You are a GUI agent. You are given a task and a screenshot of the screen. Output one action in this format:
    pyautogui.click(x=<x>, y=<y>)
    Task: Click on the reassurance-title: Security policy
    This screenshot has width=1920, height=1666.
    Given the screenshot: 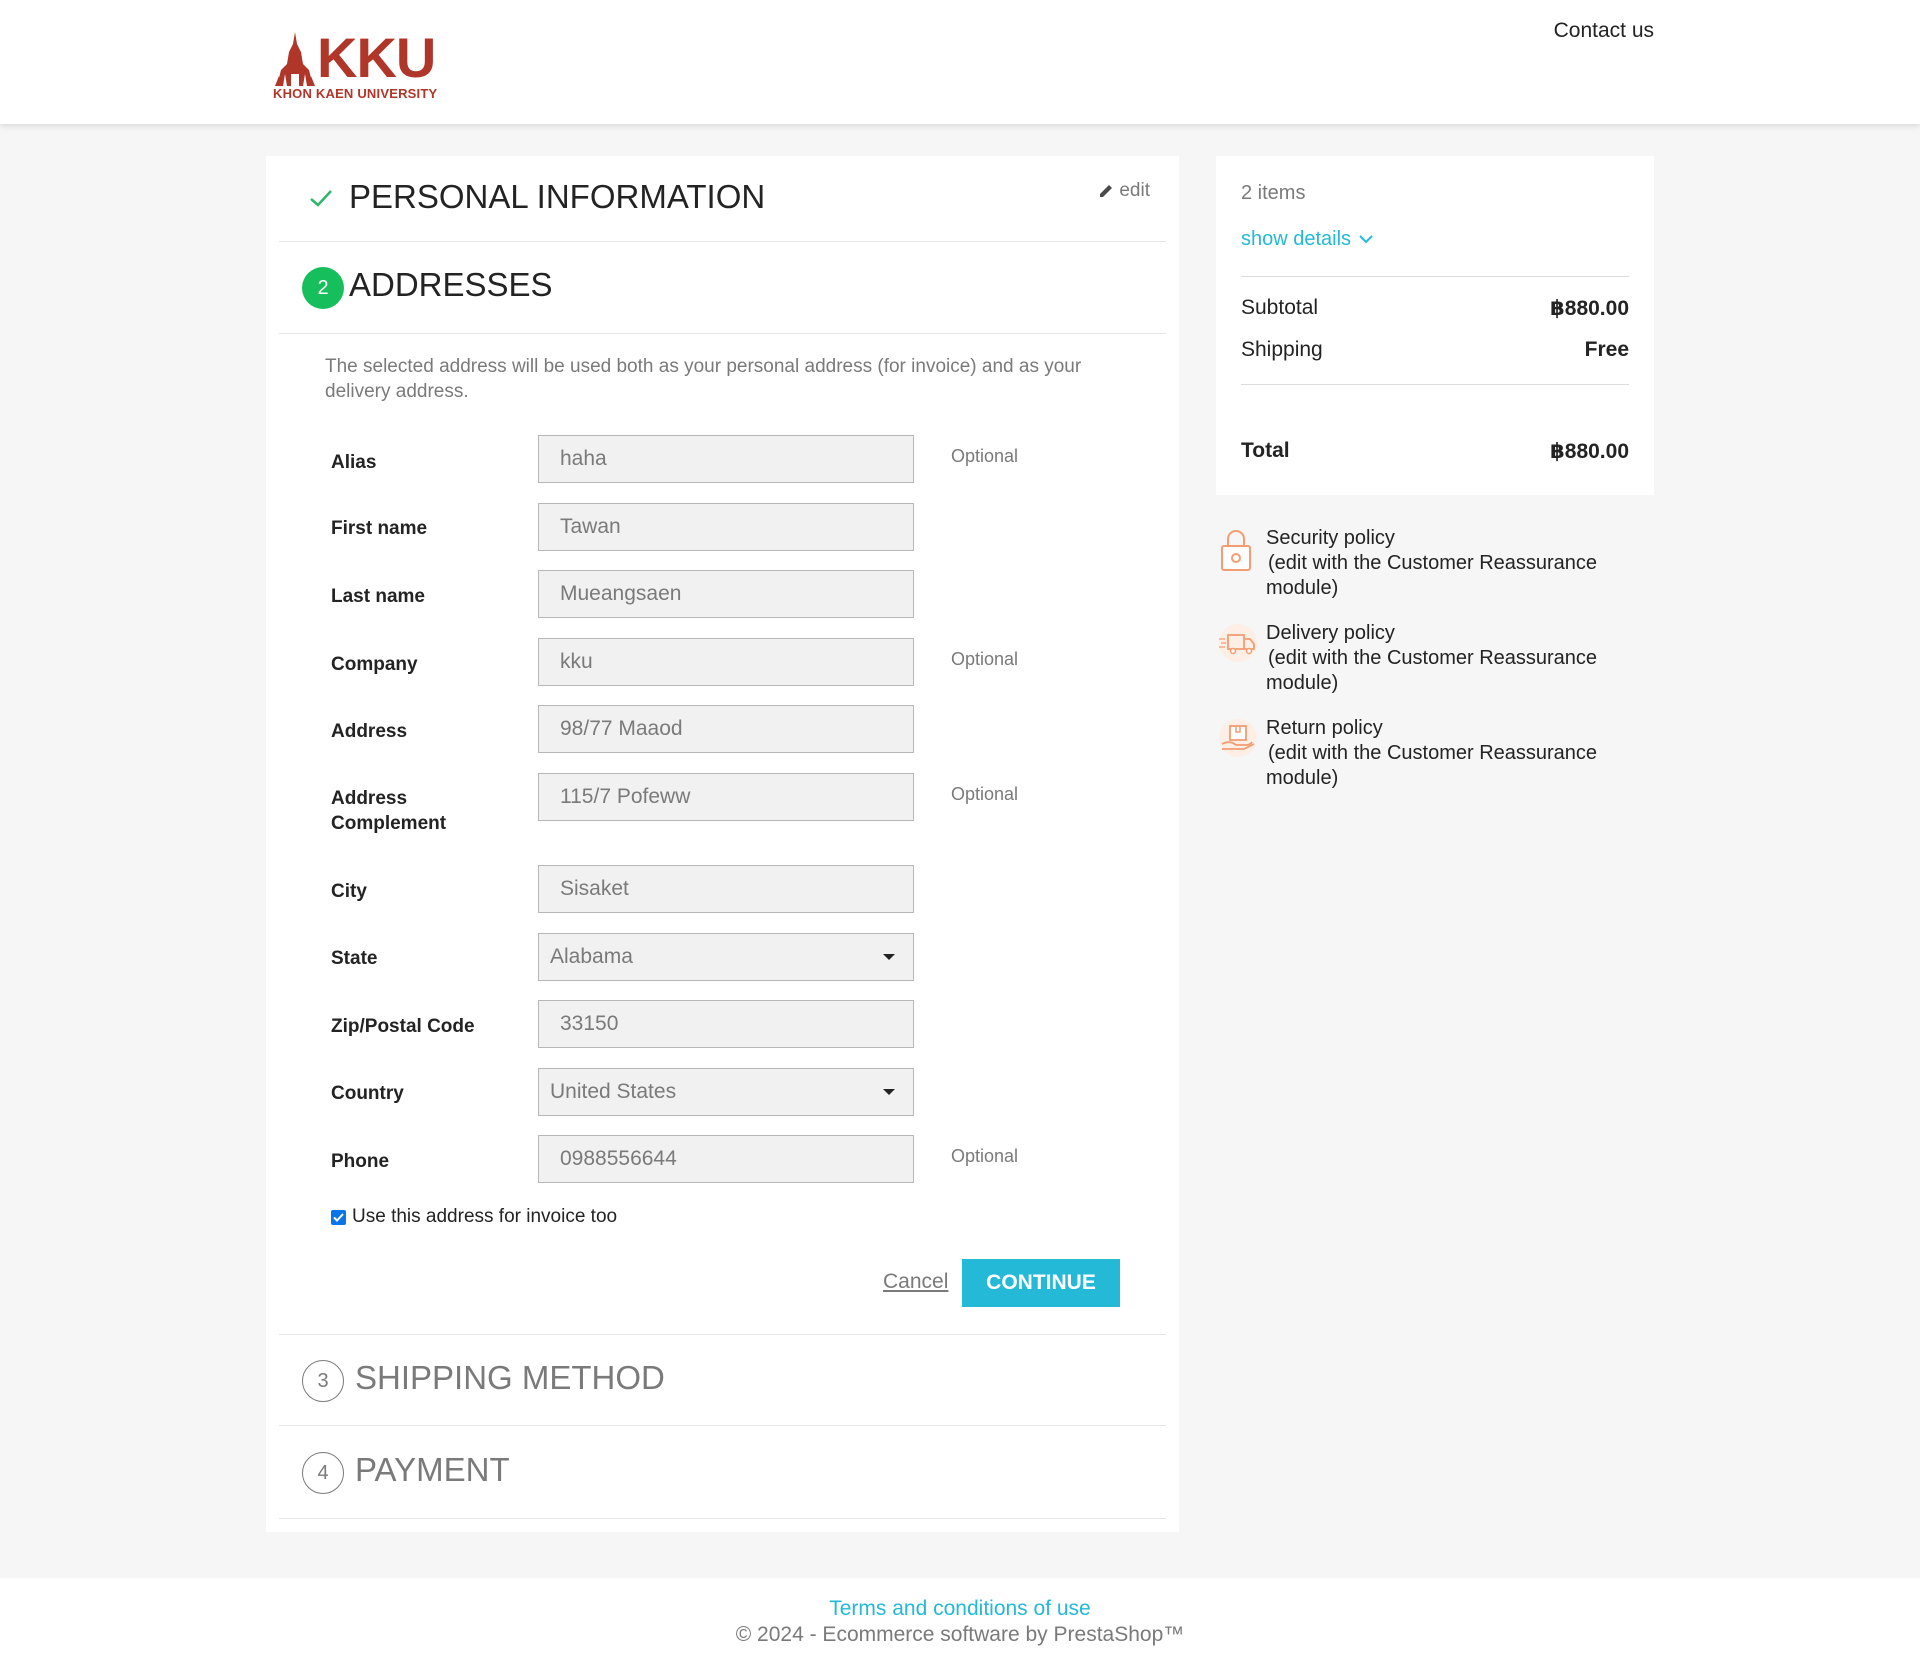 What is the action you would take?
    pyautogui.click(x=1330, y=538)
    